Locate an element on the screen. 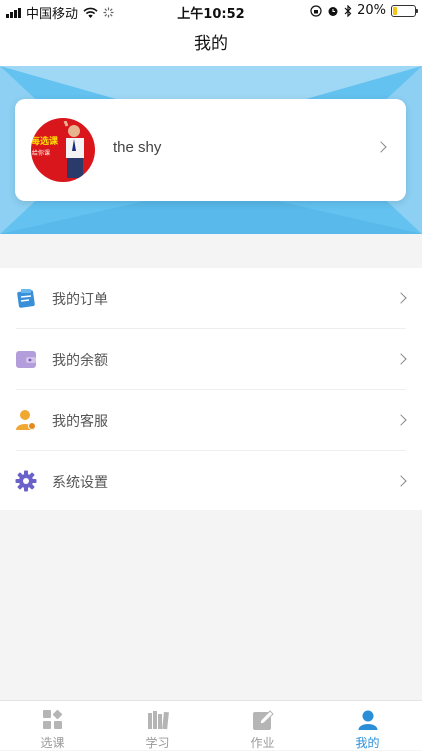 Image resolution: width=422 pixels, height=751 pixels. menu-item-label: 我的订单 is located at coordinates (80, 300).